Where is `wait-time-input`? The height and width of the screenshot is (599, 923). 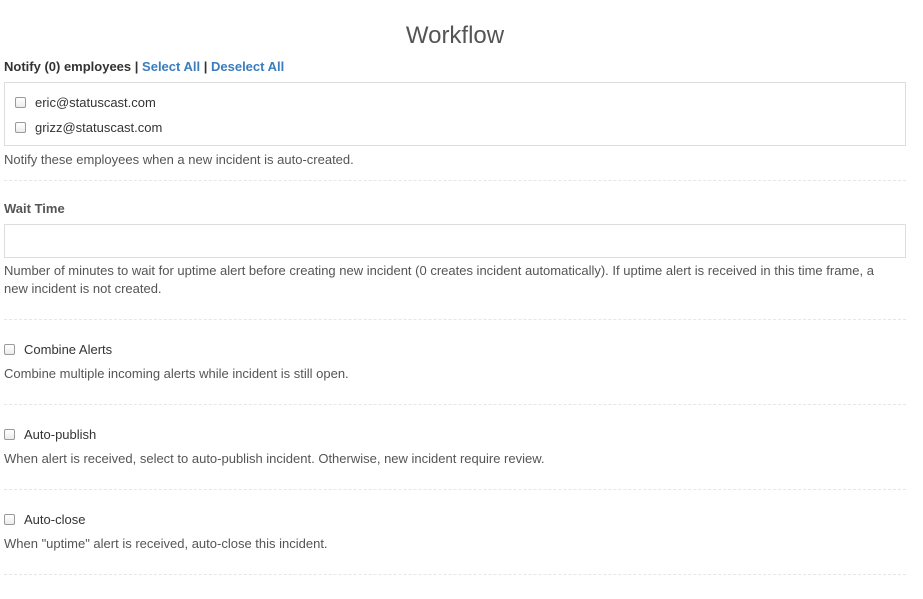
wait-time-input is located at coordinates (455, 241).